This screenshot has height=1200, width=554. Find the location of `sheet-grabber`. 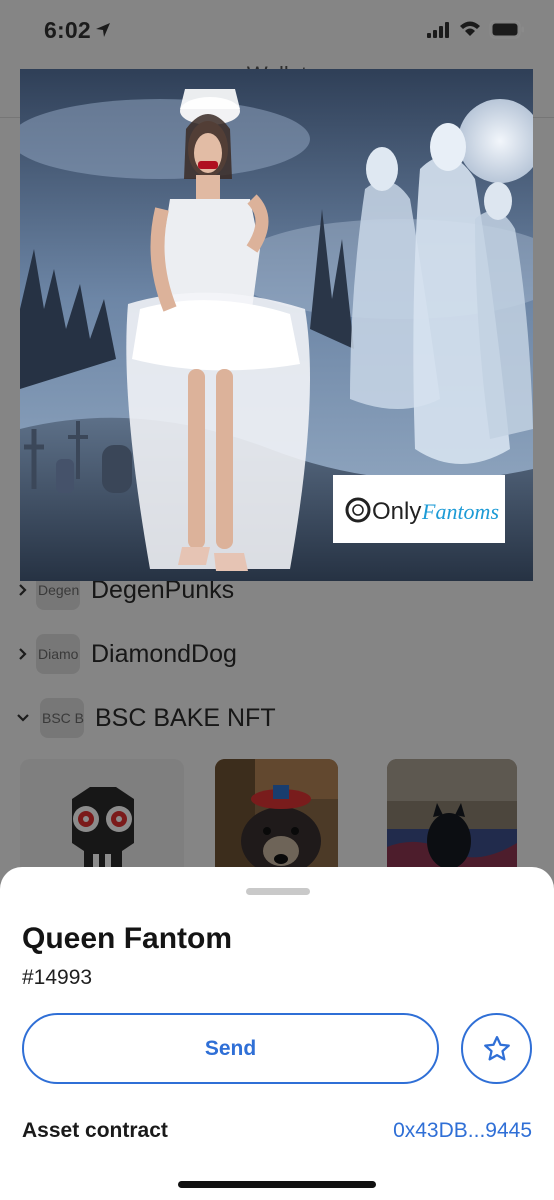

sheet-grabber is located at coordinates (278, 891).